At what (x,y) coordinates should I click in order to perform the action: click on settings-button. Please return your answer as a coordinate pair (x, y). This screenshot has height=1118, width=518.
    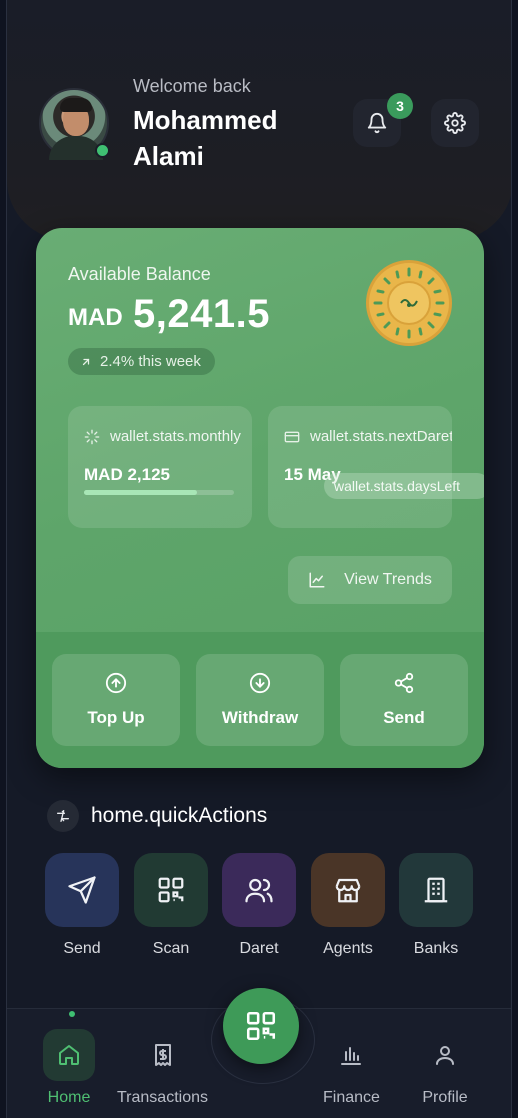
    Looking at the image, I should click on (455, 123).